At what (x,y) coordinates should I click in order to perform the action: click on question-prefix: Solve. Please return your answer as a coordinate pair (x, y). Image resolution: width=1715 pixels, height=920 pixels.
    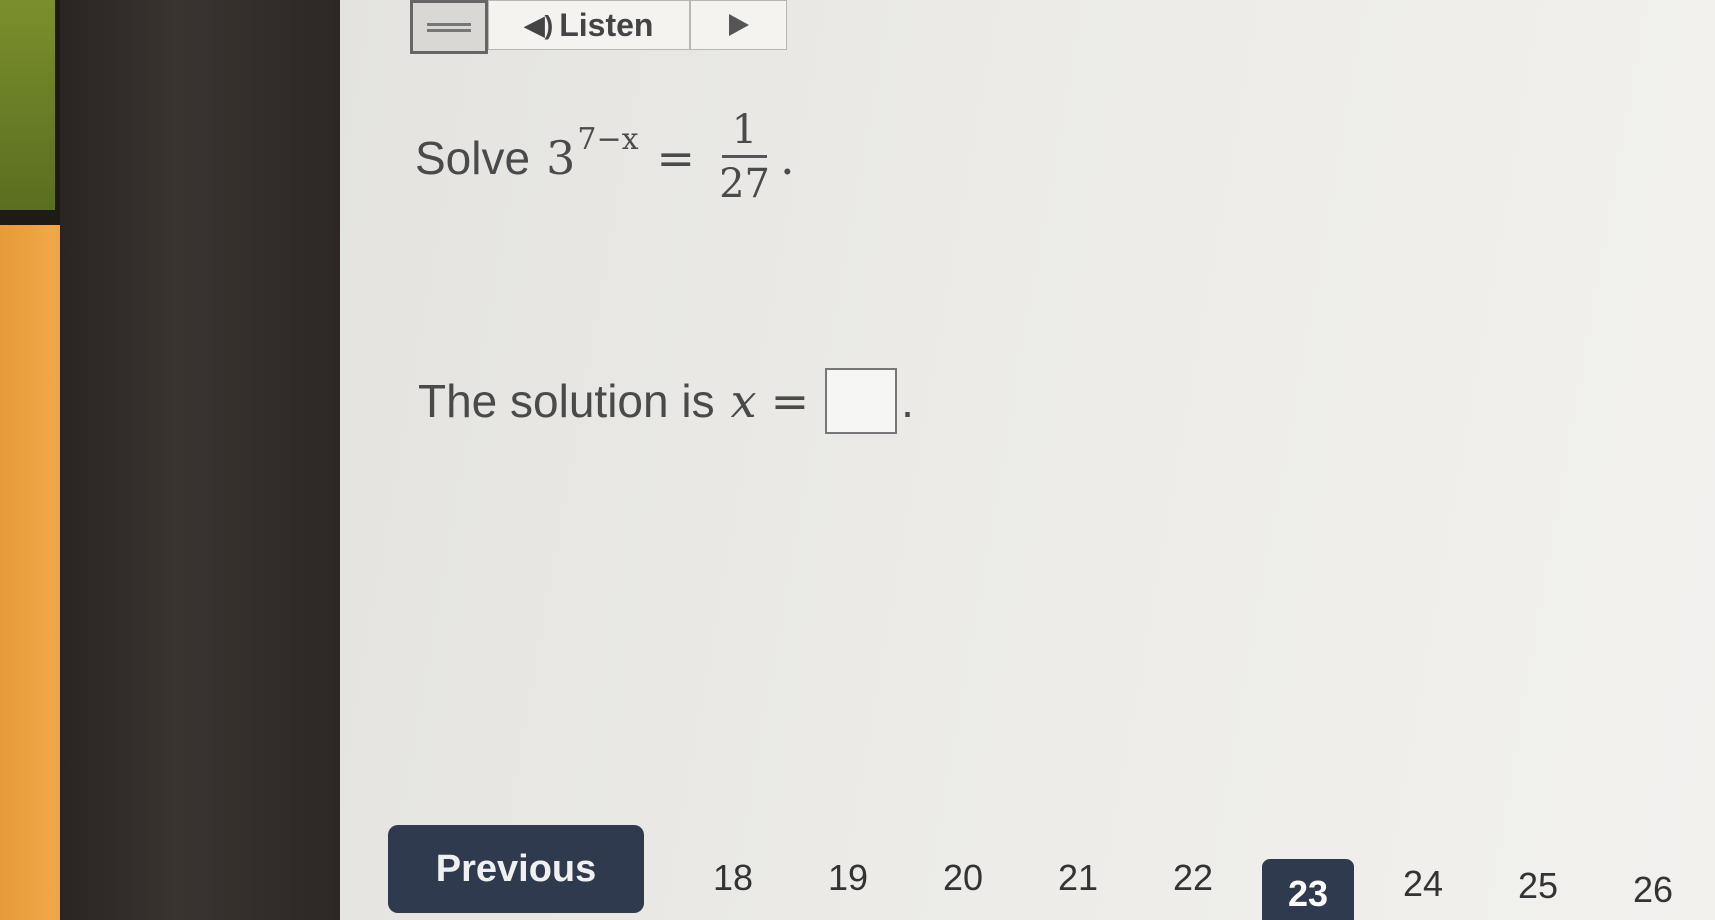
    Looking at the image, I should click on (473, 157).